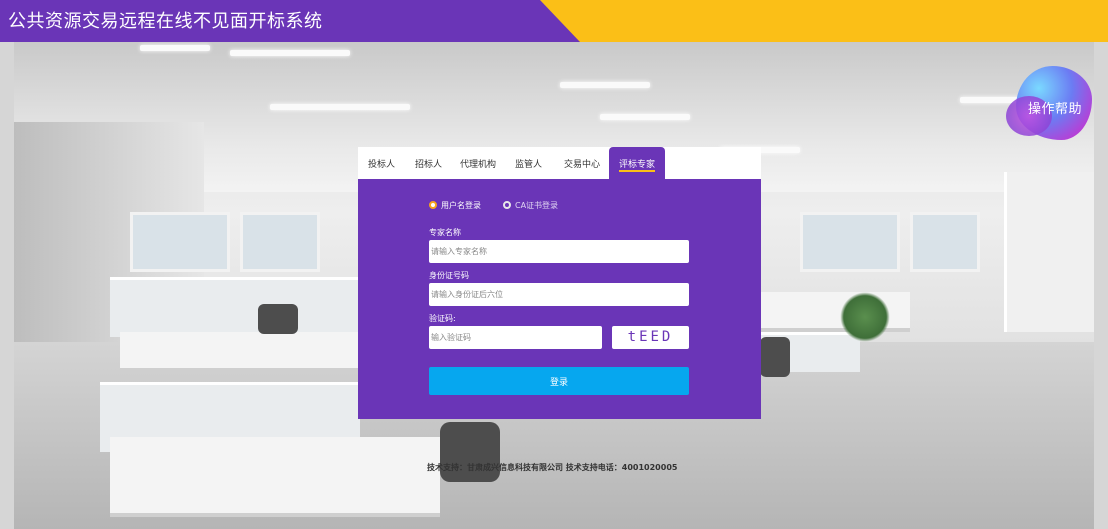 The image size is (1108, 529). I want to click on tab-bidder: 投标人, so click(381, 163).